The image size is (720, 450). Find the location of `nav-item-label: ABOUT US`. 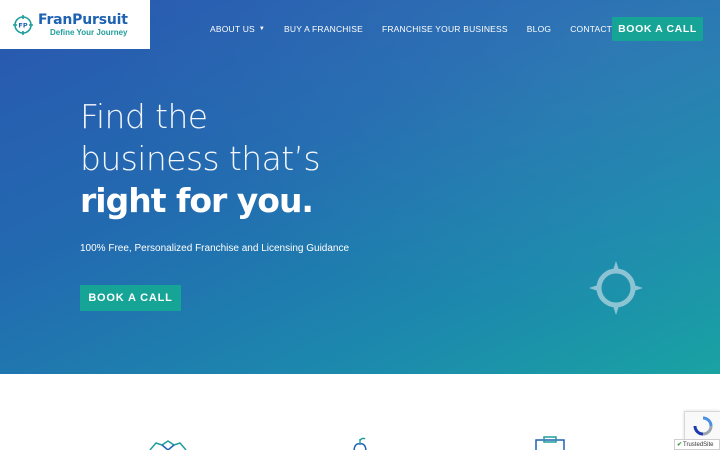

nav-item-label: ABOUT US is located at coordinates (232, 29).